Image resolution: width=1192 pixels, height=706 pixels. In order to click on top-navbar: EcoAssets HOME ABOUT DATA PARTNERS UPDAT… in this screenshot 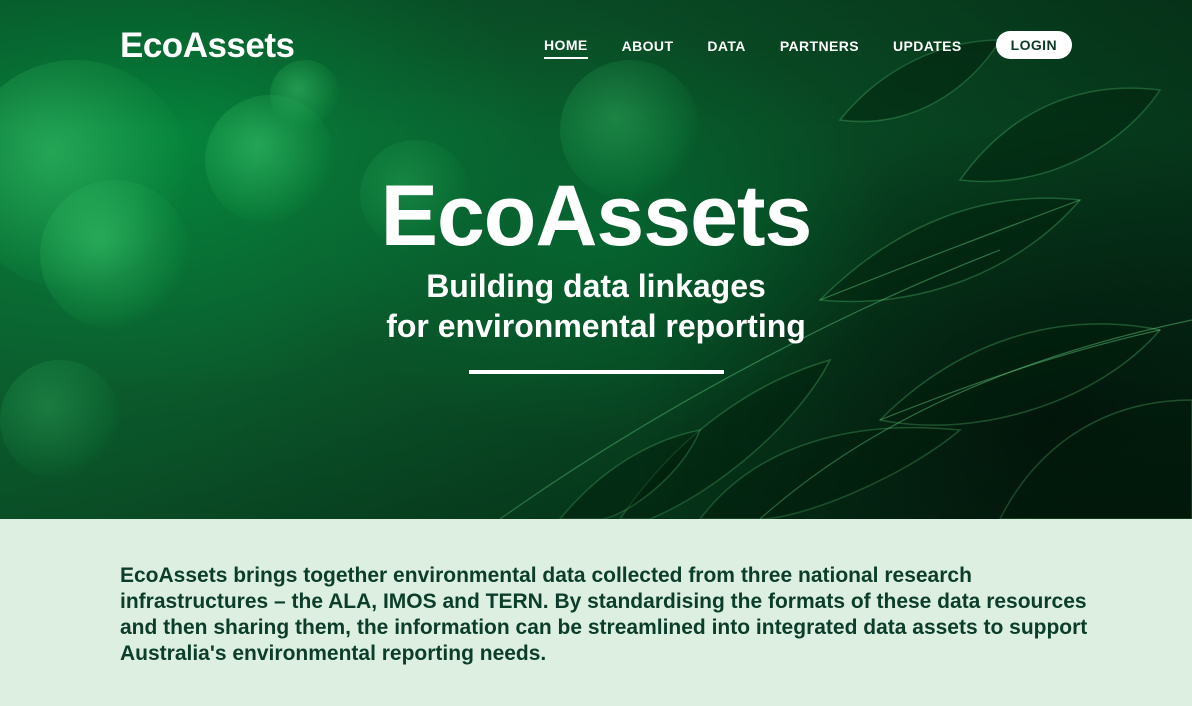, I will do `click(596, 48)`.